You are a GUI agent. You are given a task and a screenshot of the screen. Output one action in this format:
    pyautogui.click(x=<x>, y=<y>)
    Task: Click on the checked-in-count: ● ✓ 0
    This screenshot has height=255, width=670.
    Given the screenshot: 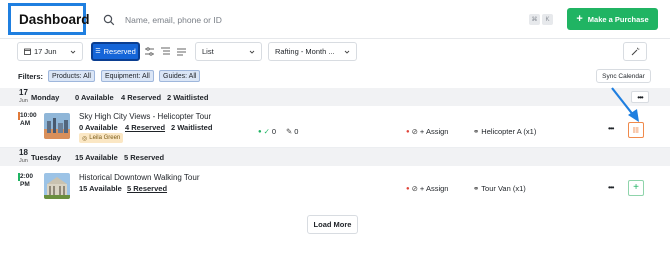 What is the action you would take?
    pyautogui.click(x=267, y=131)
    